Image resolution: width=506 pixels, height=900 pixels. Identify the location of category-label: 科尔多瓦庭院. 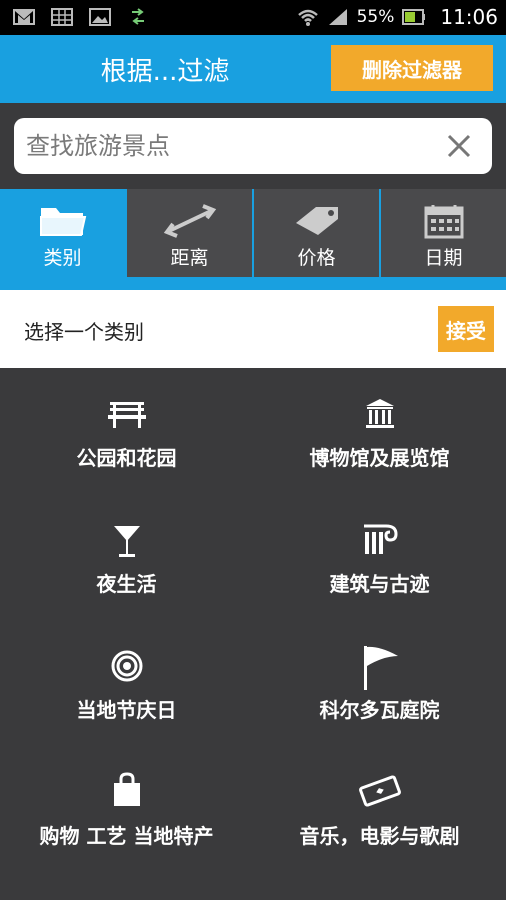
(379, 710).